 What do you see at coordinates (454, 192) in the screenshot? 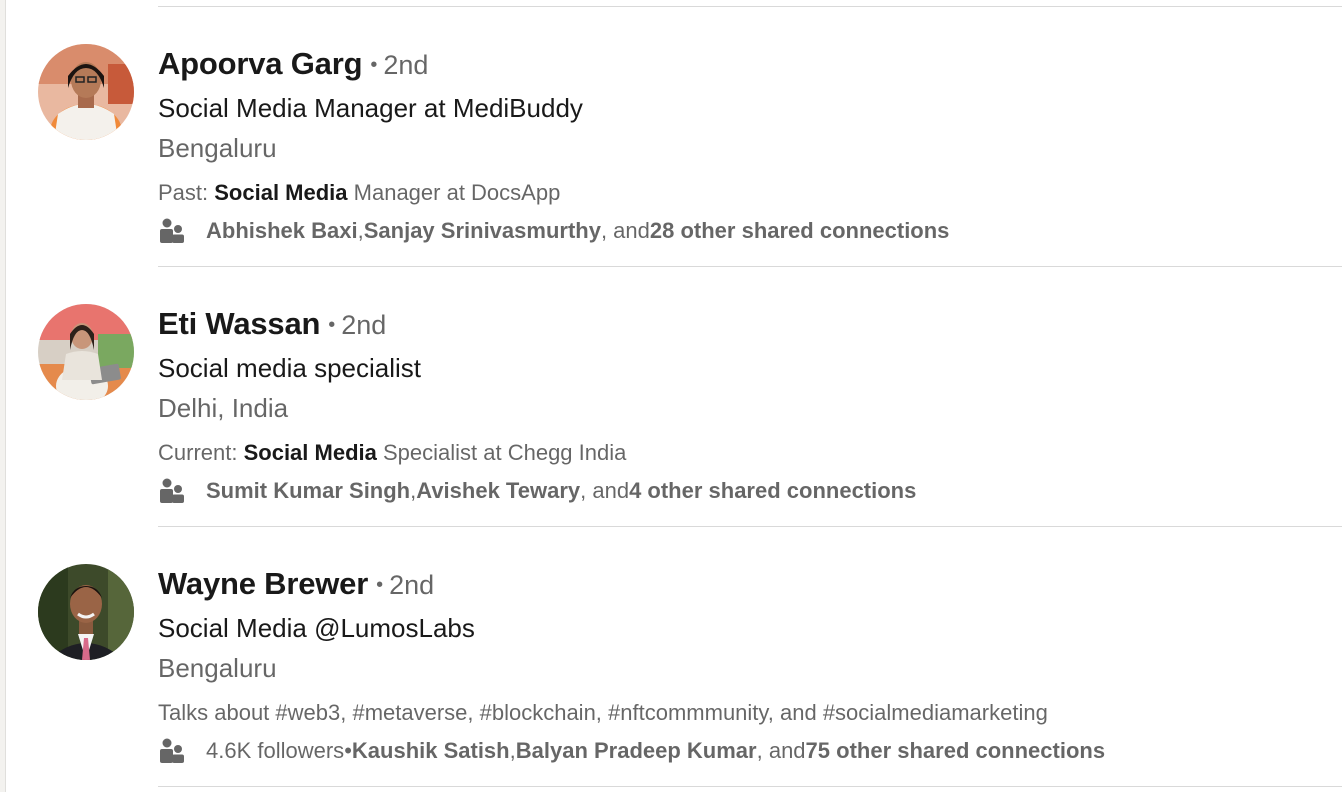
I see `summary-suffix: Manager at DocsApp` at bounding box center [454, 192].